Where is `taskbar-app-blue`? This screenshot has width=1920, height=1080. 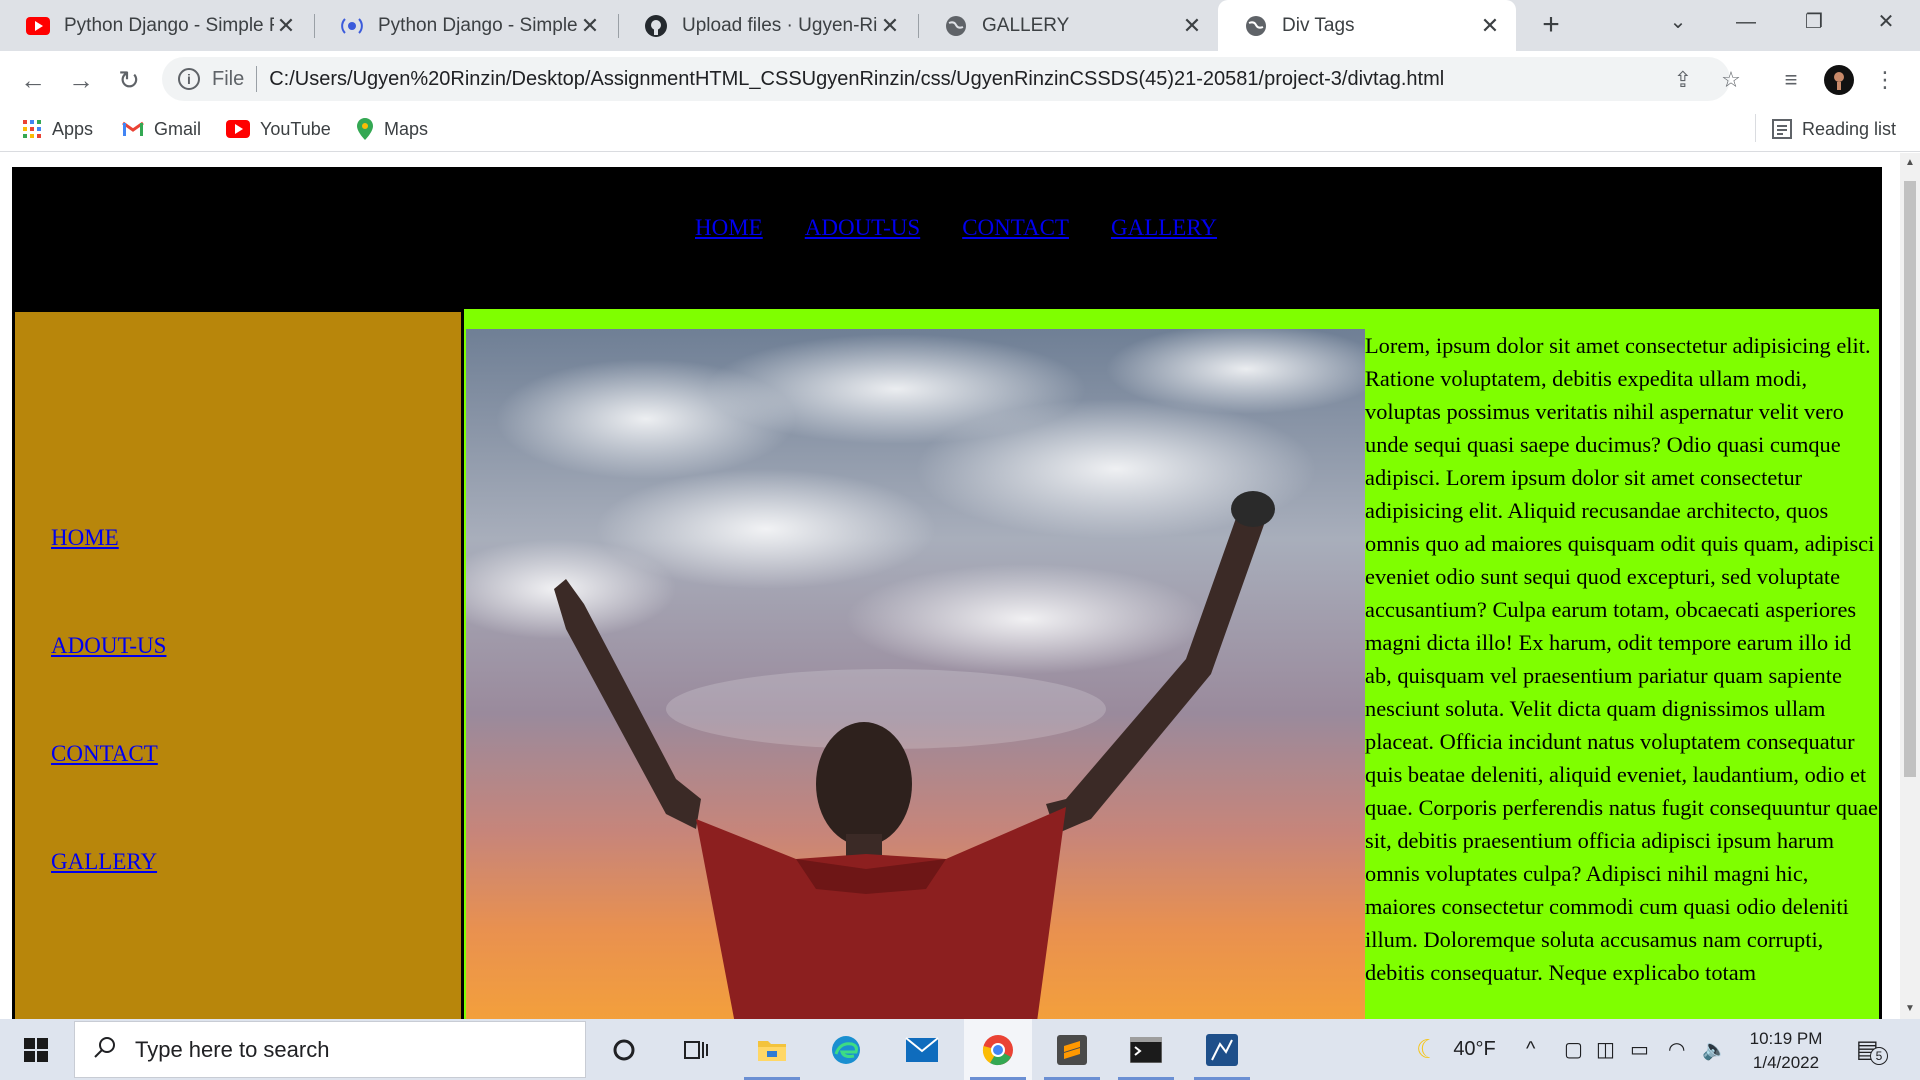 taskbar-app-blue is located at coordinates (1222, 1049).